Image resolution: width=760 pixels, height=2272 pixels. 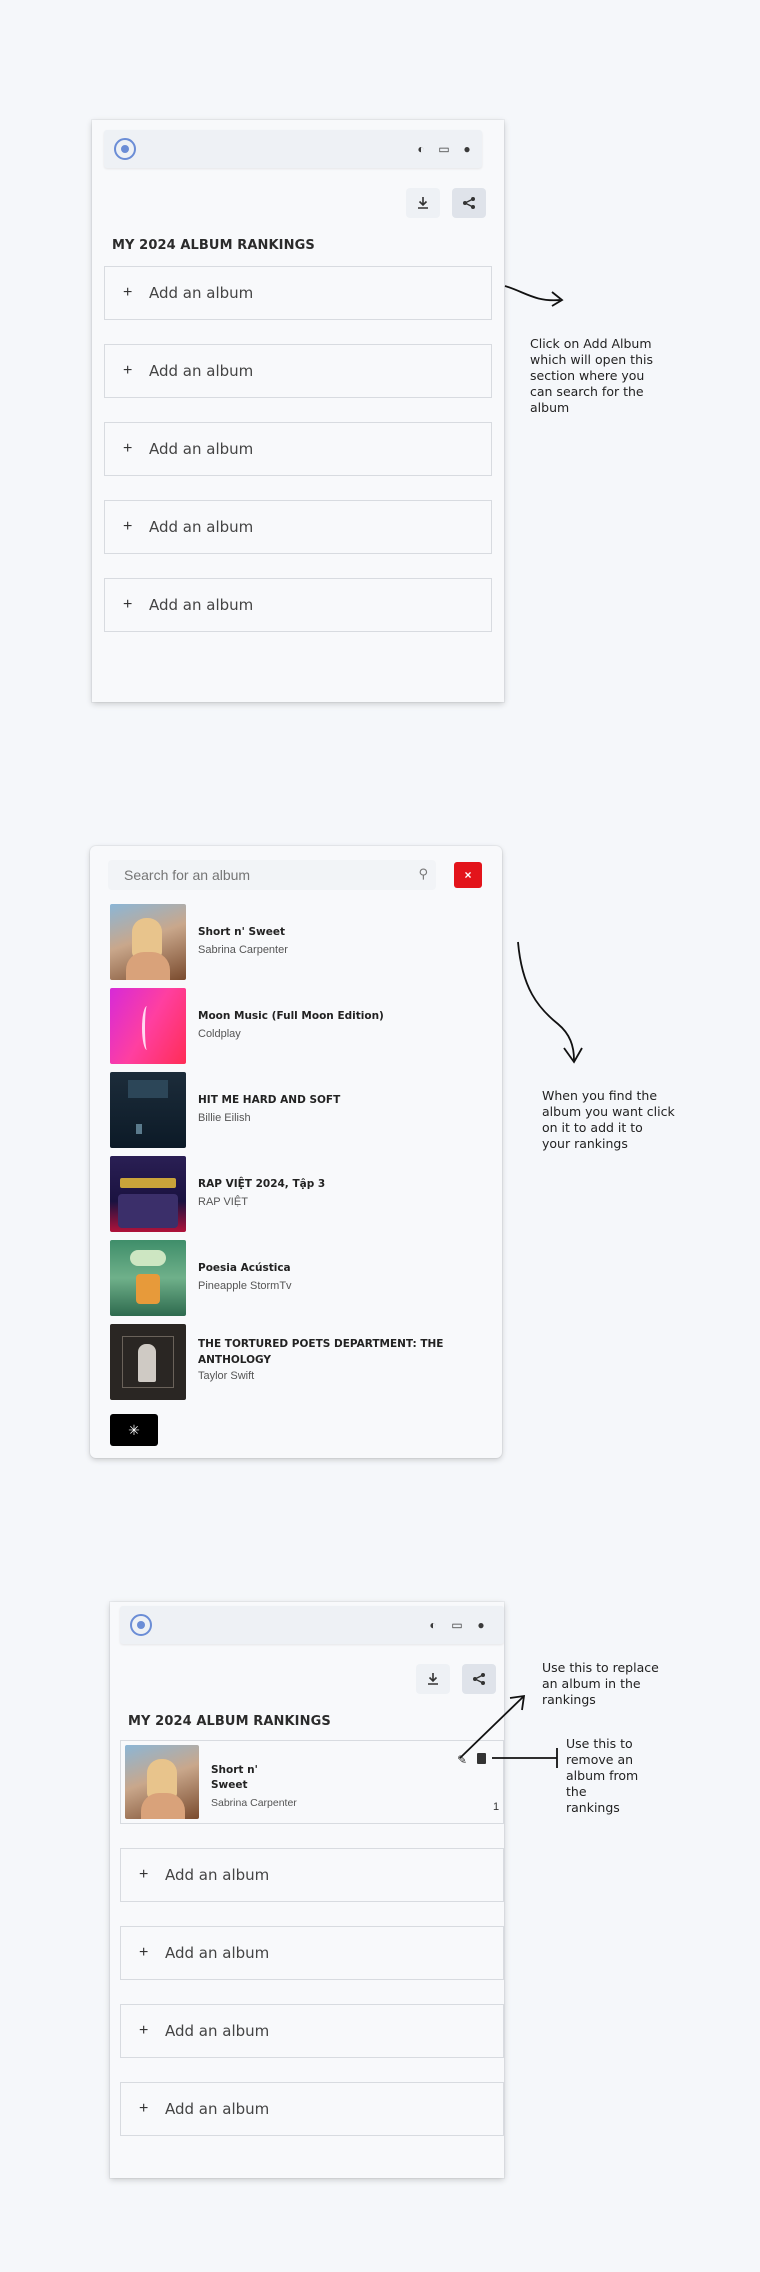 I want to click on album-title: HIT ME HARD AND SOFT, so click(x=269, y=1100).